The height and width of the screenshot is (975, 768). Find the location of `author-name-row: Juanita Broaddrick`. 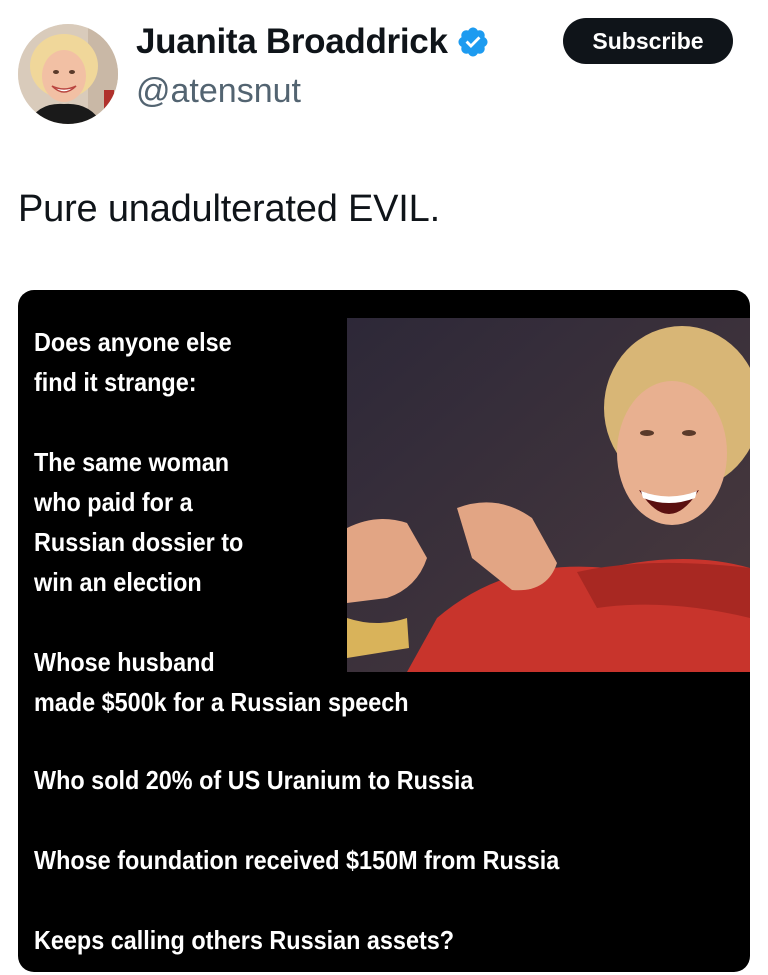

author-name-row: Juanita Broaddrick is located at coordinates (313, 42).